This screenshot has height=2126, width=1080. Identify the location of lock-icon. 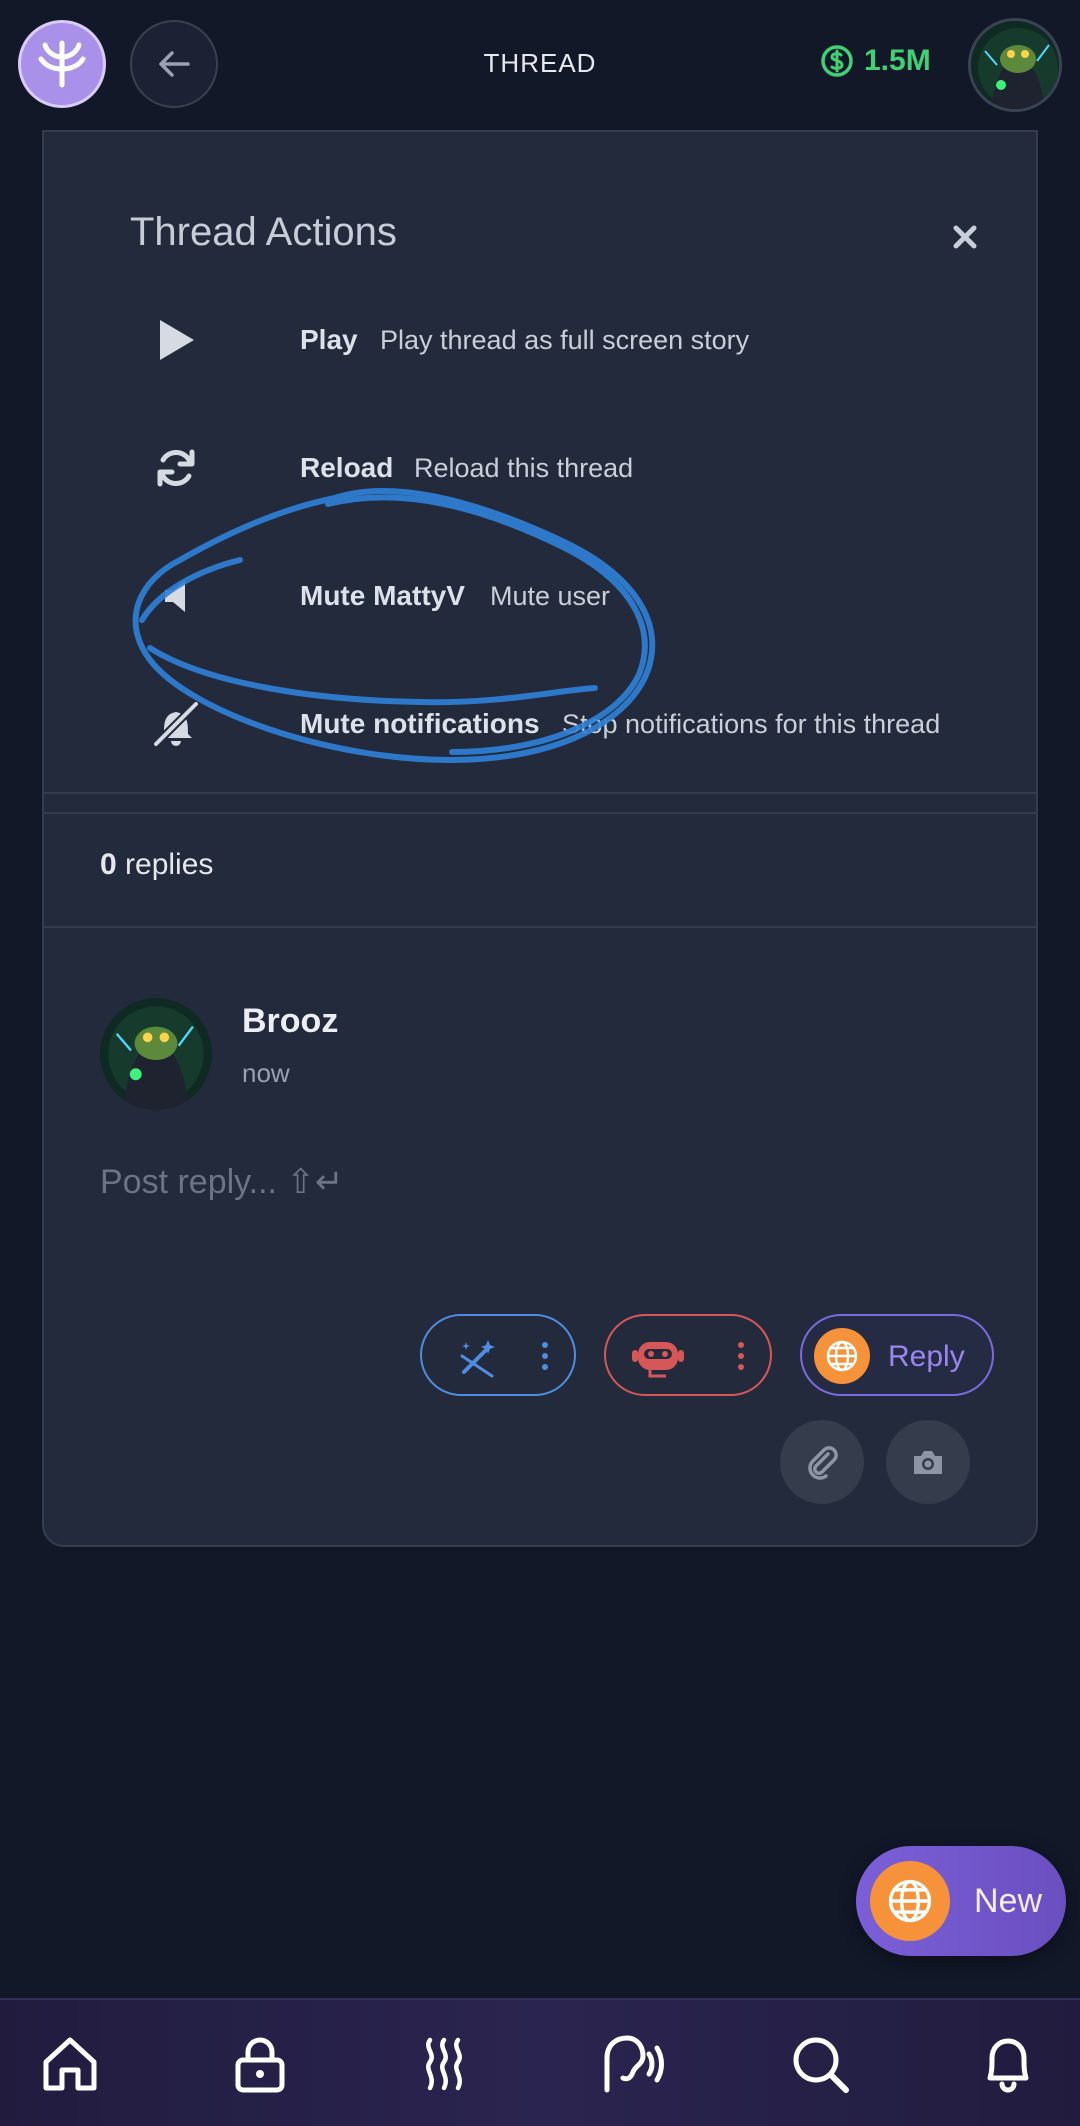
(260, 2065).